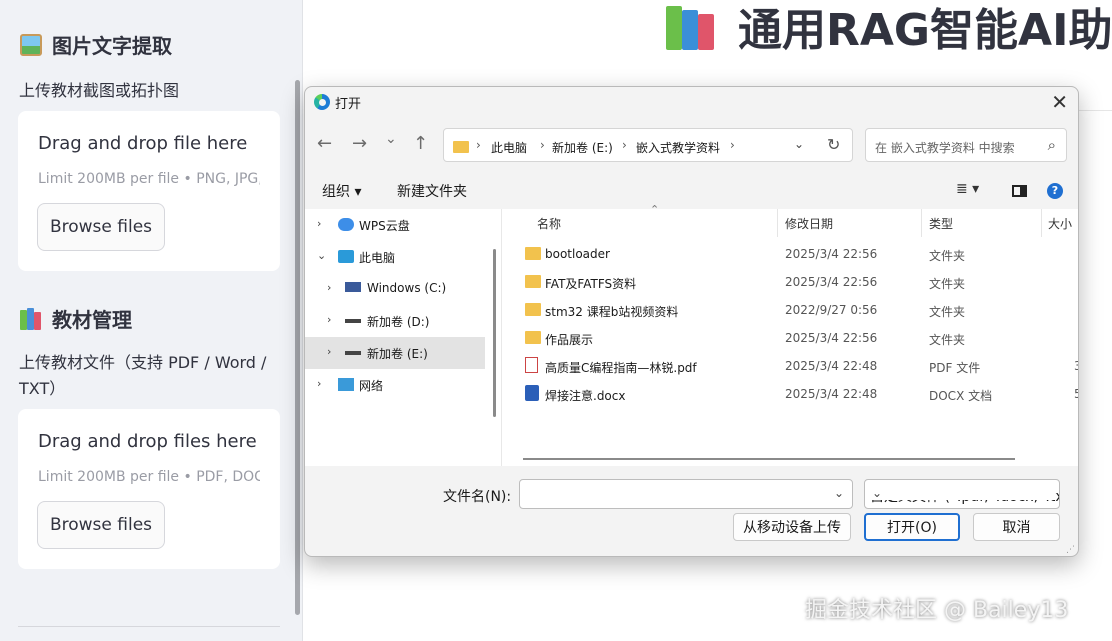 This screenshot has height=641, width=1112. What do you see at coordinates (577, 254) in the screenshot?
I see `file-name: bootloader` at bounding box center [577, 254].